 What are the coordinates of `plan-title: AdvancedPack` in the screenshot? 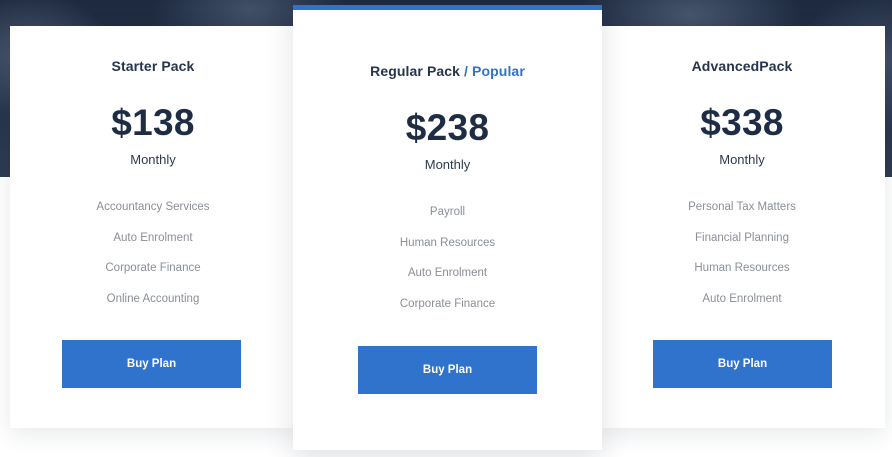 It's located at (742, 66).